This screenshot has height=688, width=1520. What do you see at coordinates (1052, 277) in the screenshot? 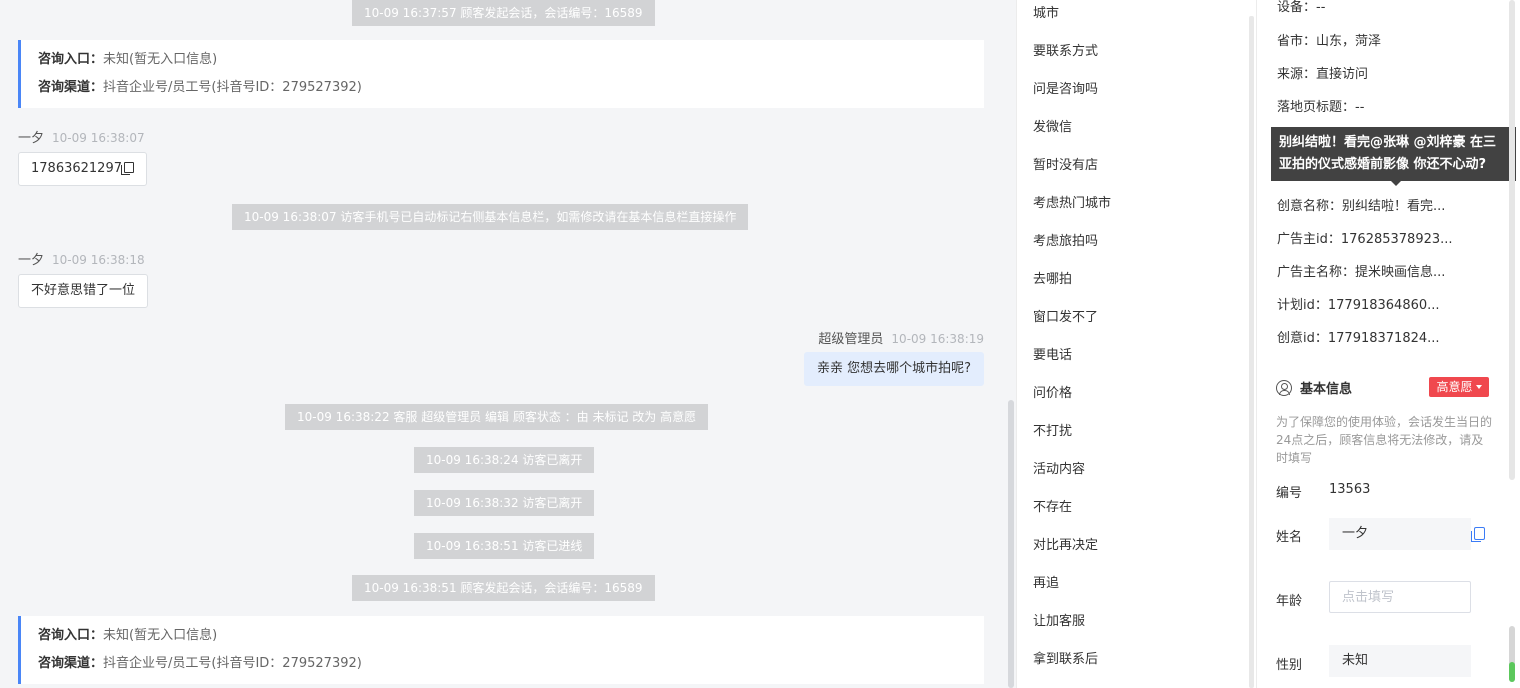
I see `quick-tag: 去哪拍` at bounding box center [1052, 277].